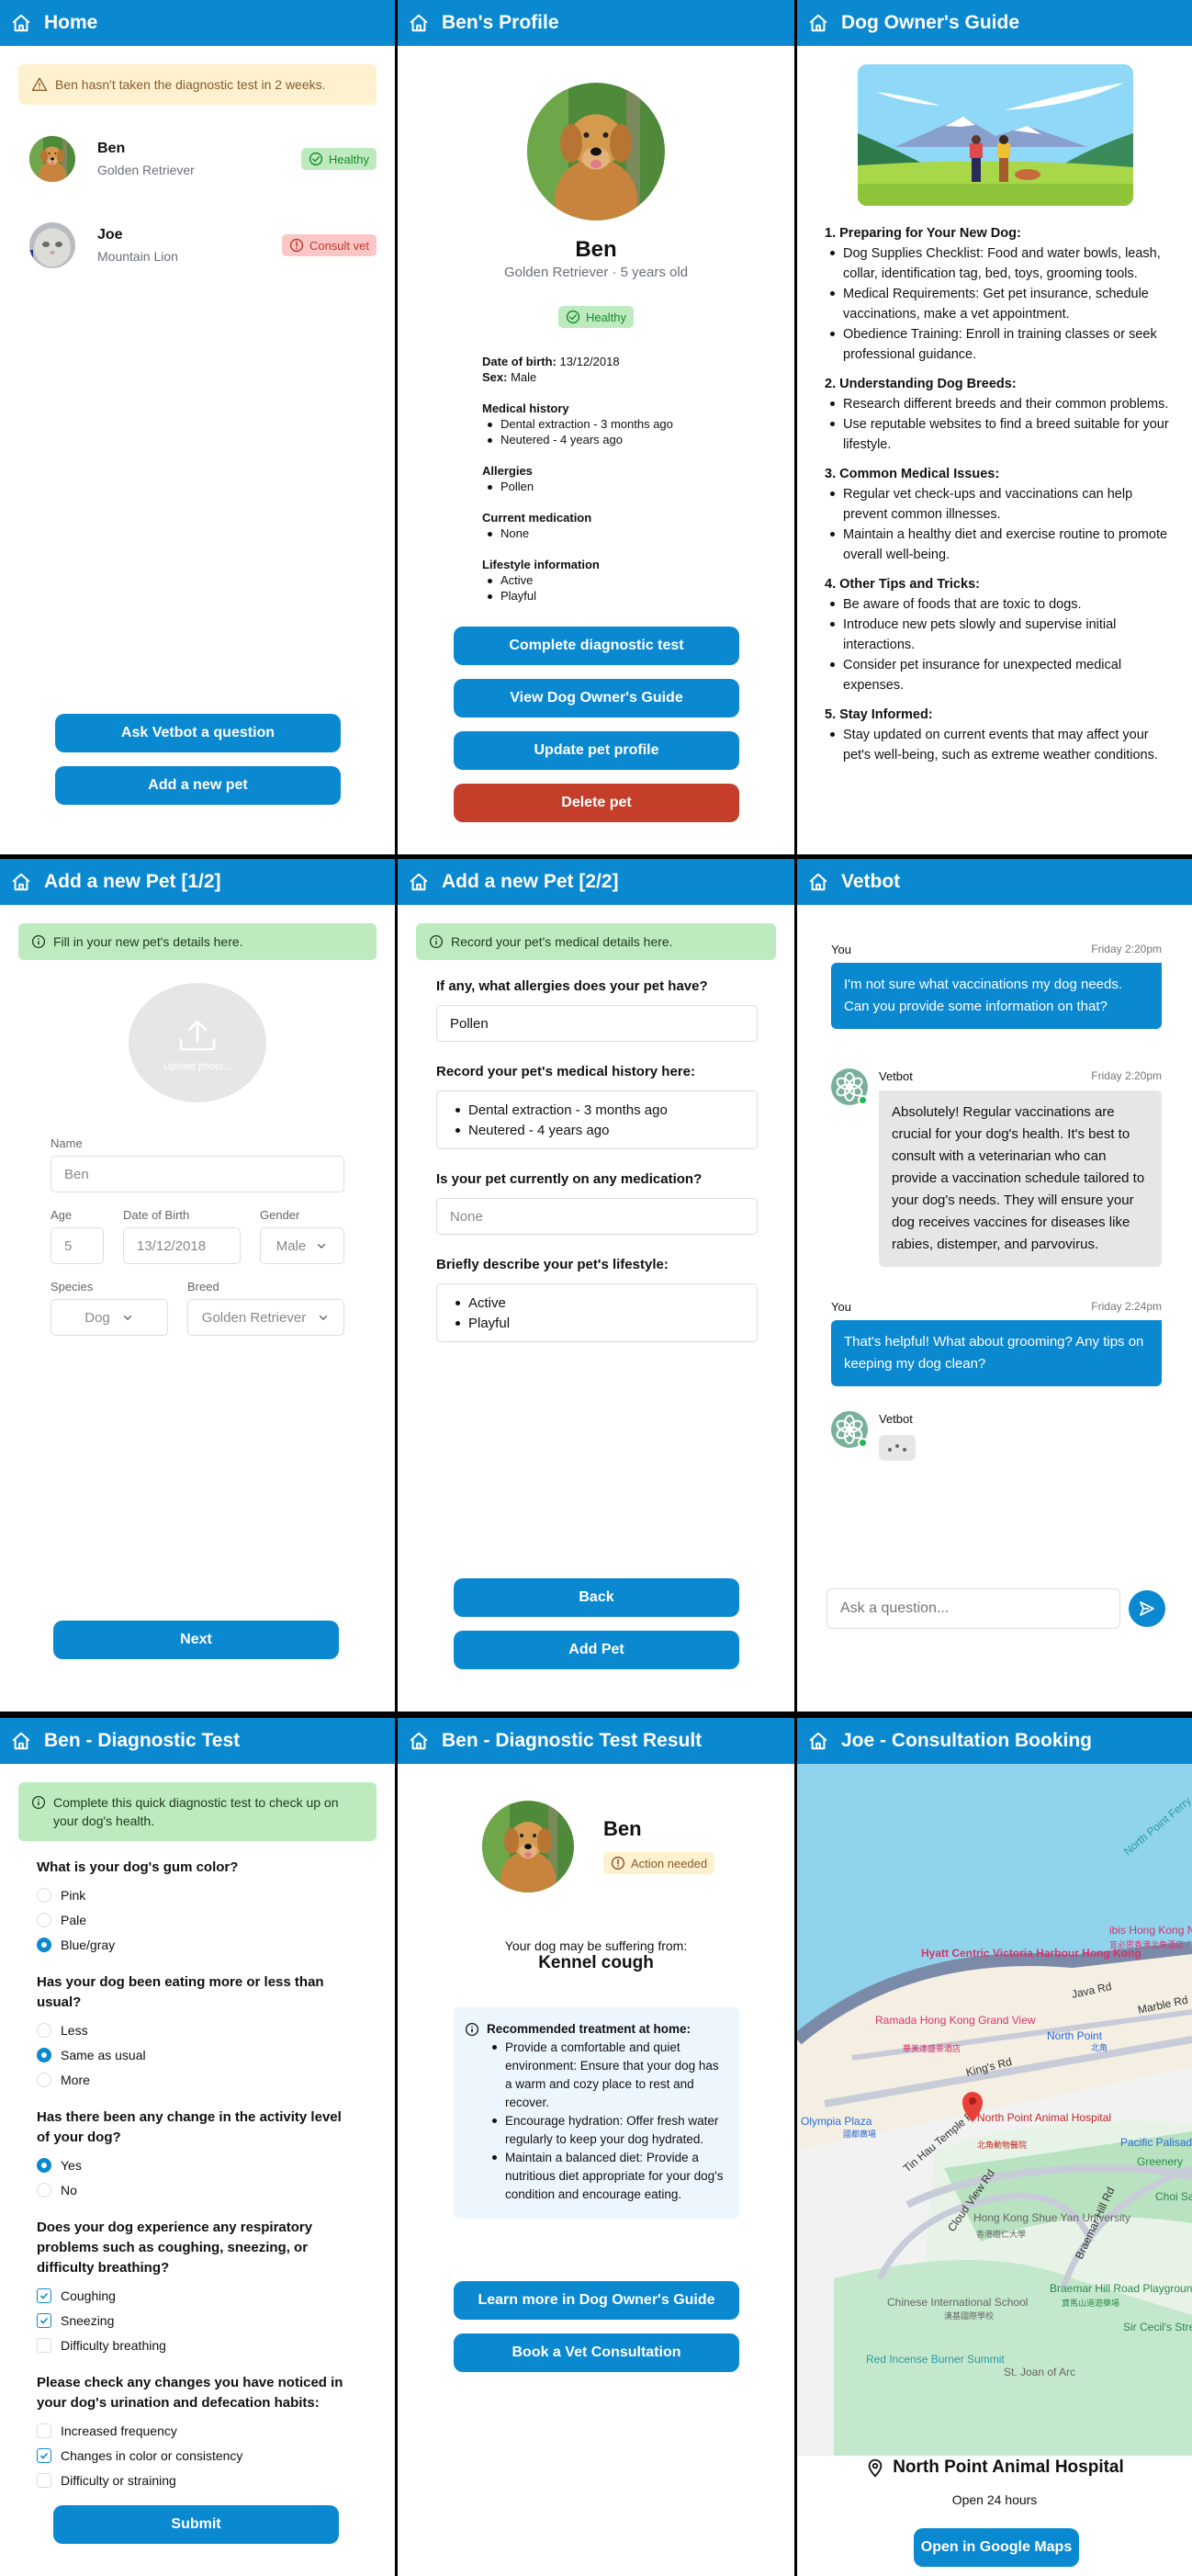 The width and height of the screenshot is (1192, 2576). I want to click on list-item: Dental extraction - 3 months ago, so click(620, 424).